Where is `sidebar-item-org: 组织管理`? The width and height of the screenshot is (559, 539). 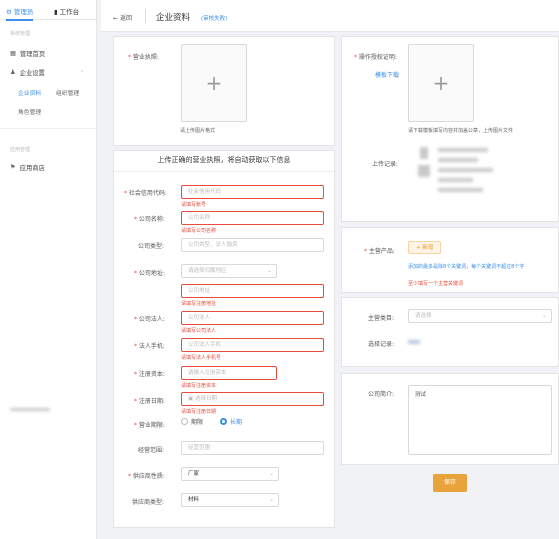
sidebar-item-org: 组织管理 is located at coordinates (67, 92).